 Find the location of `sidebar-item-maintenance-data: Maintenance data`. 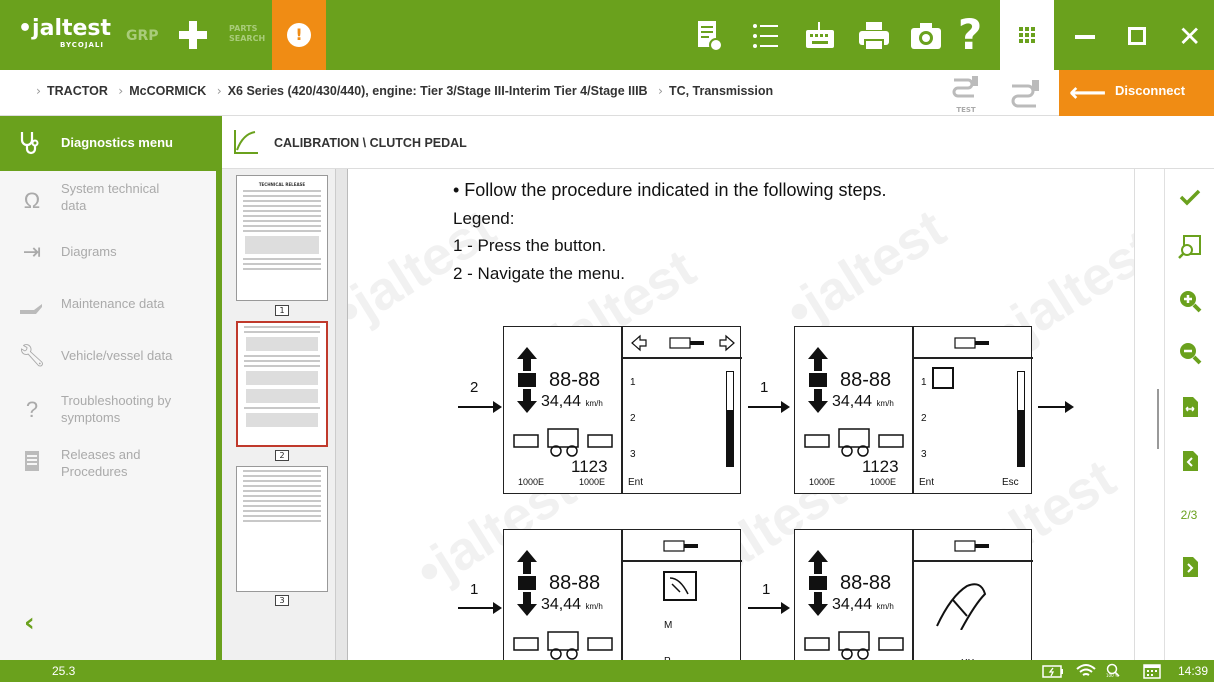

sidebar-item-maintenance-data: Maintenance data is located at coordinates (108, 311).